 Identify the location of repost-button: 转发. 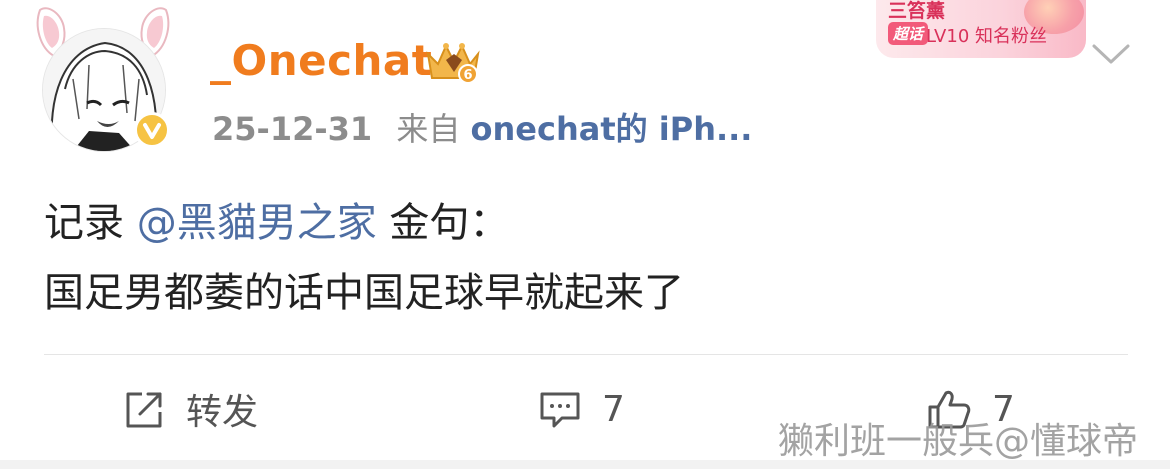
(190, 409).